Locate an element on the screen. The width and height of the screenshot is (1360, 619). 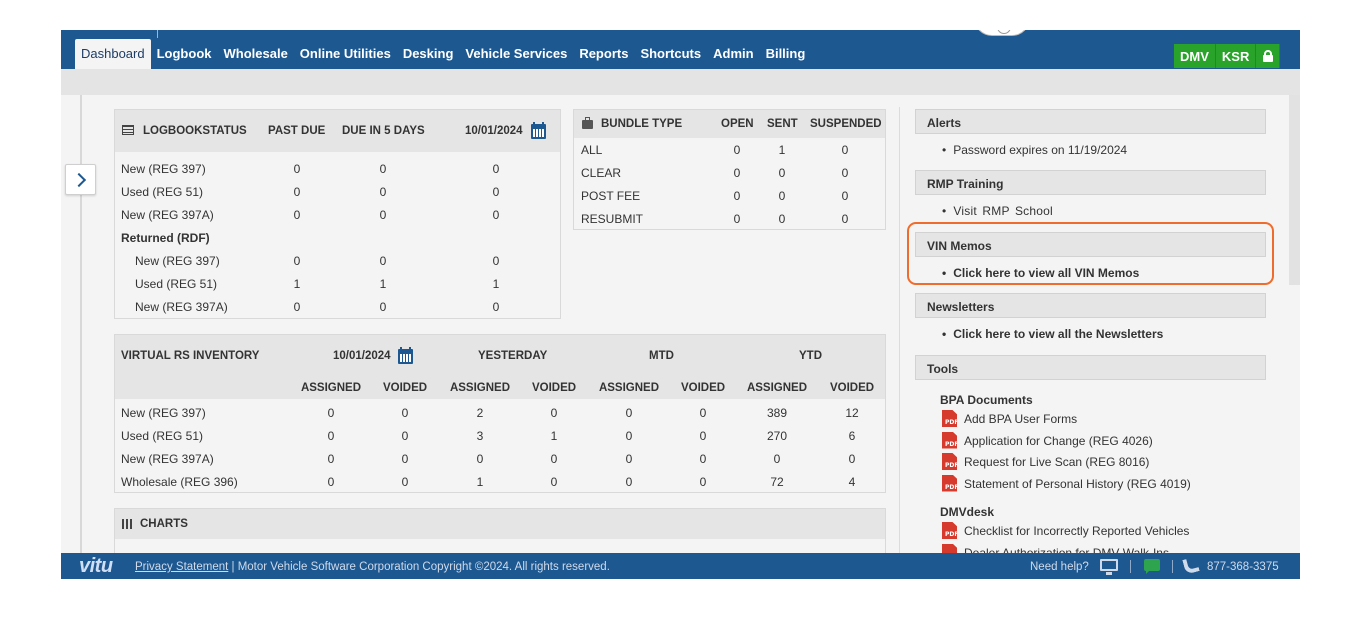
bpa-documents-title: BPA Documents is located at coordinates (986, 400).